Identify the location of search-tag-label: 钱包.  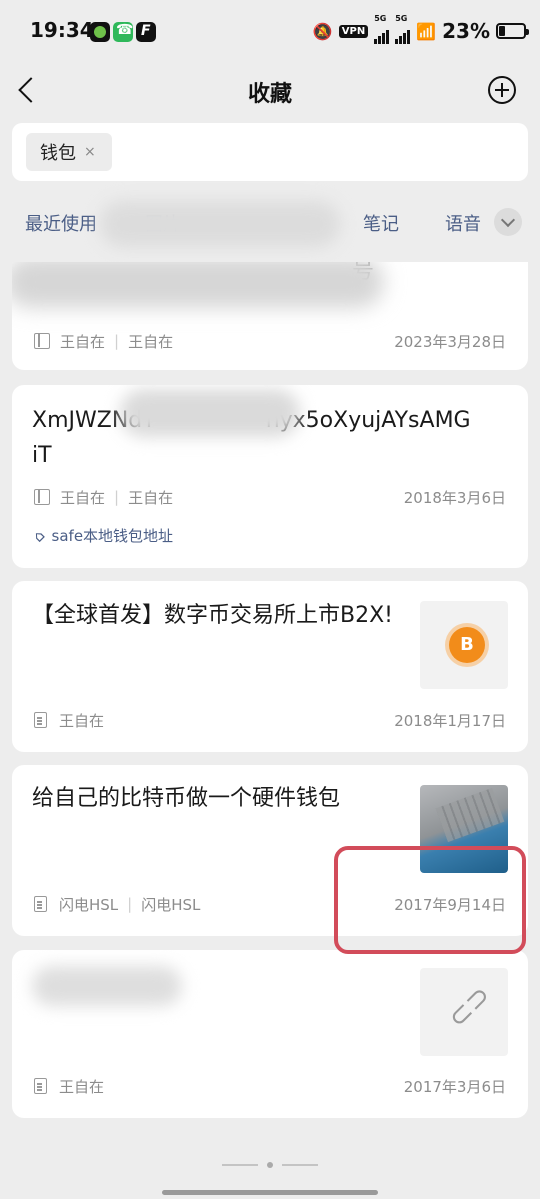
(58, 153).